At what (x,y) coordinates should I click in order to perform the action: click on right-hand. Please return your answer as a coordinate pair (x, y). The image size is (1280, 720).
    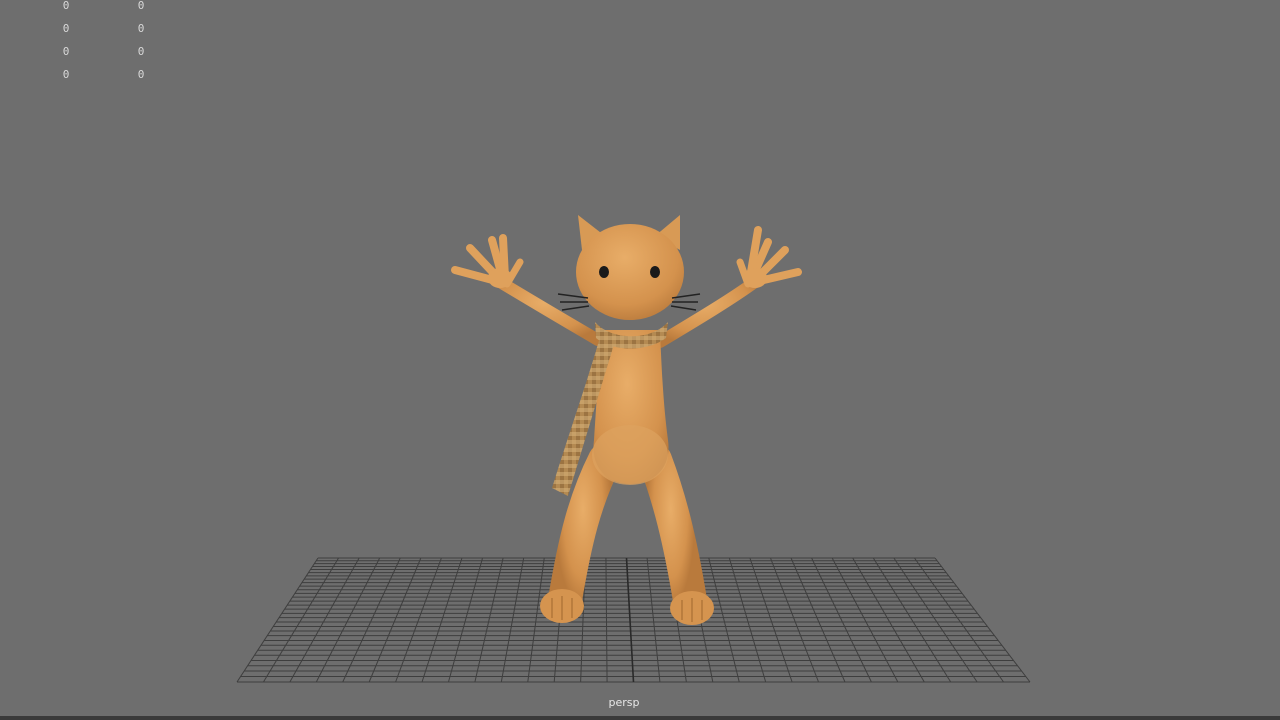
    Looking at the image, I should click on (769, 257).